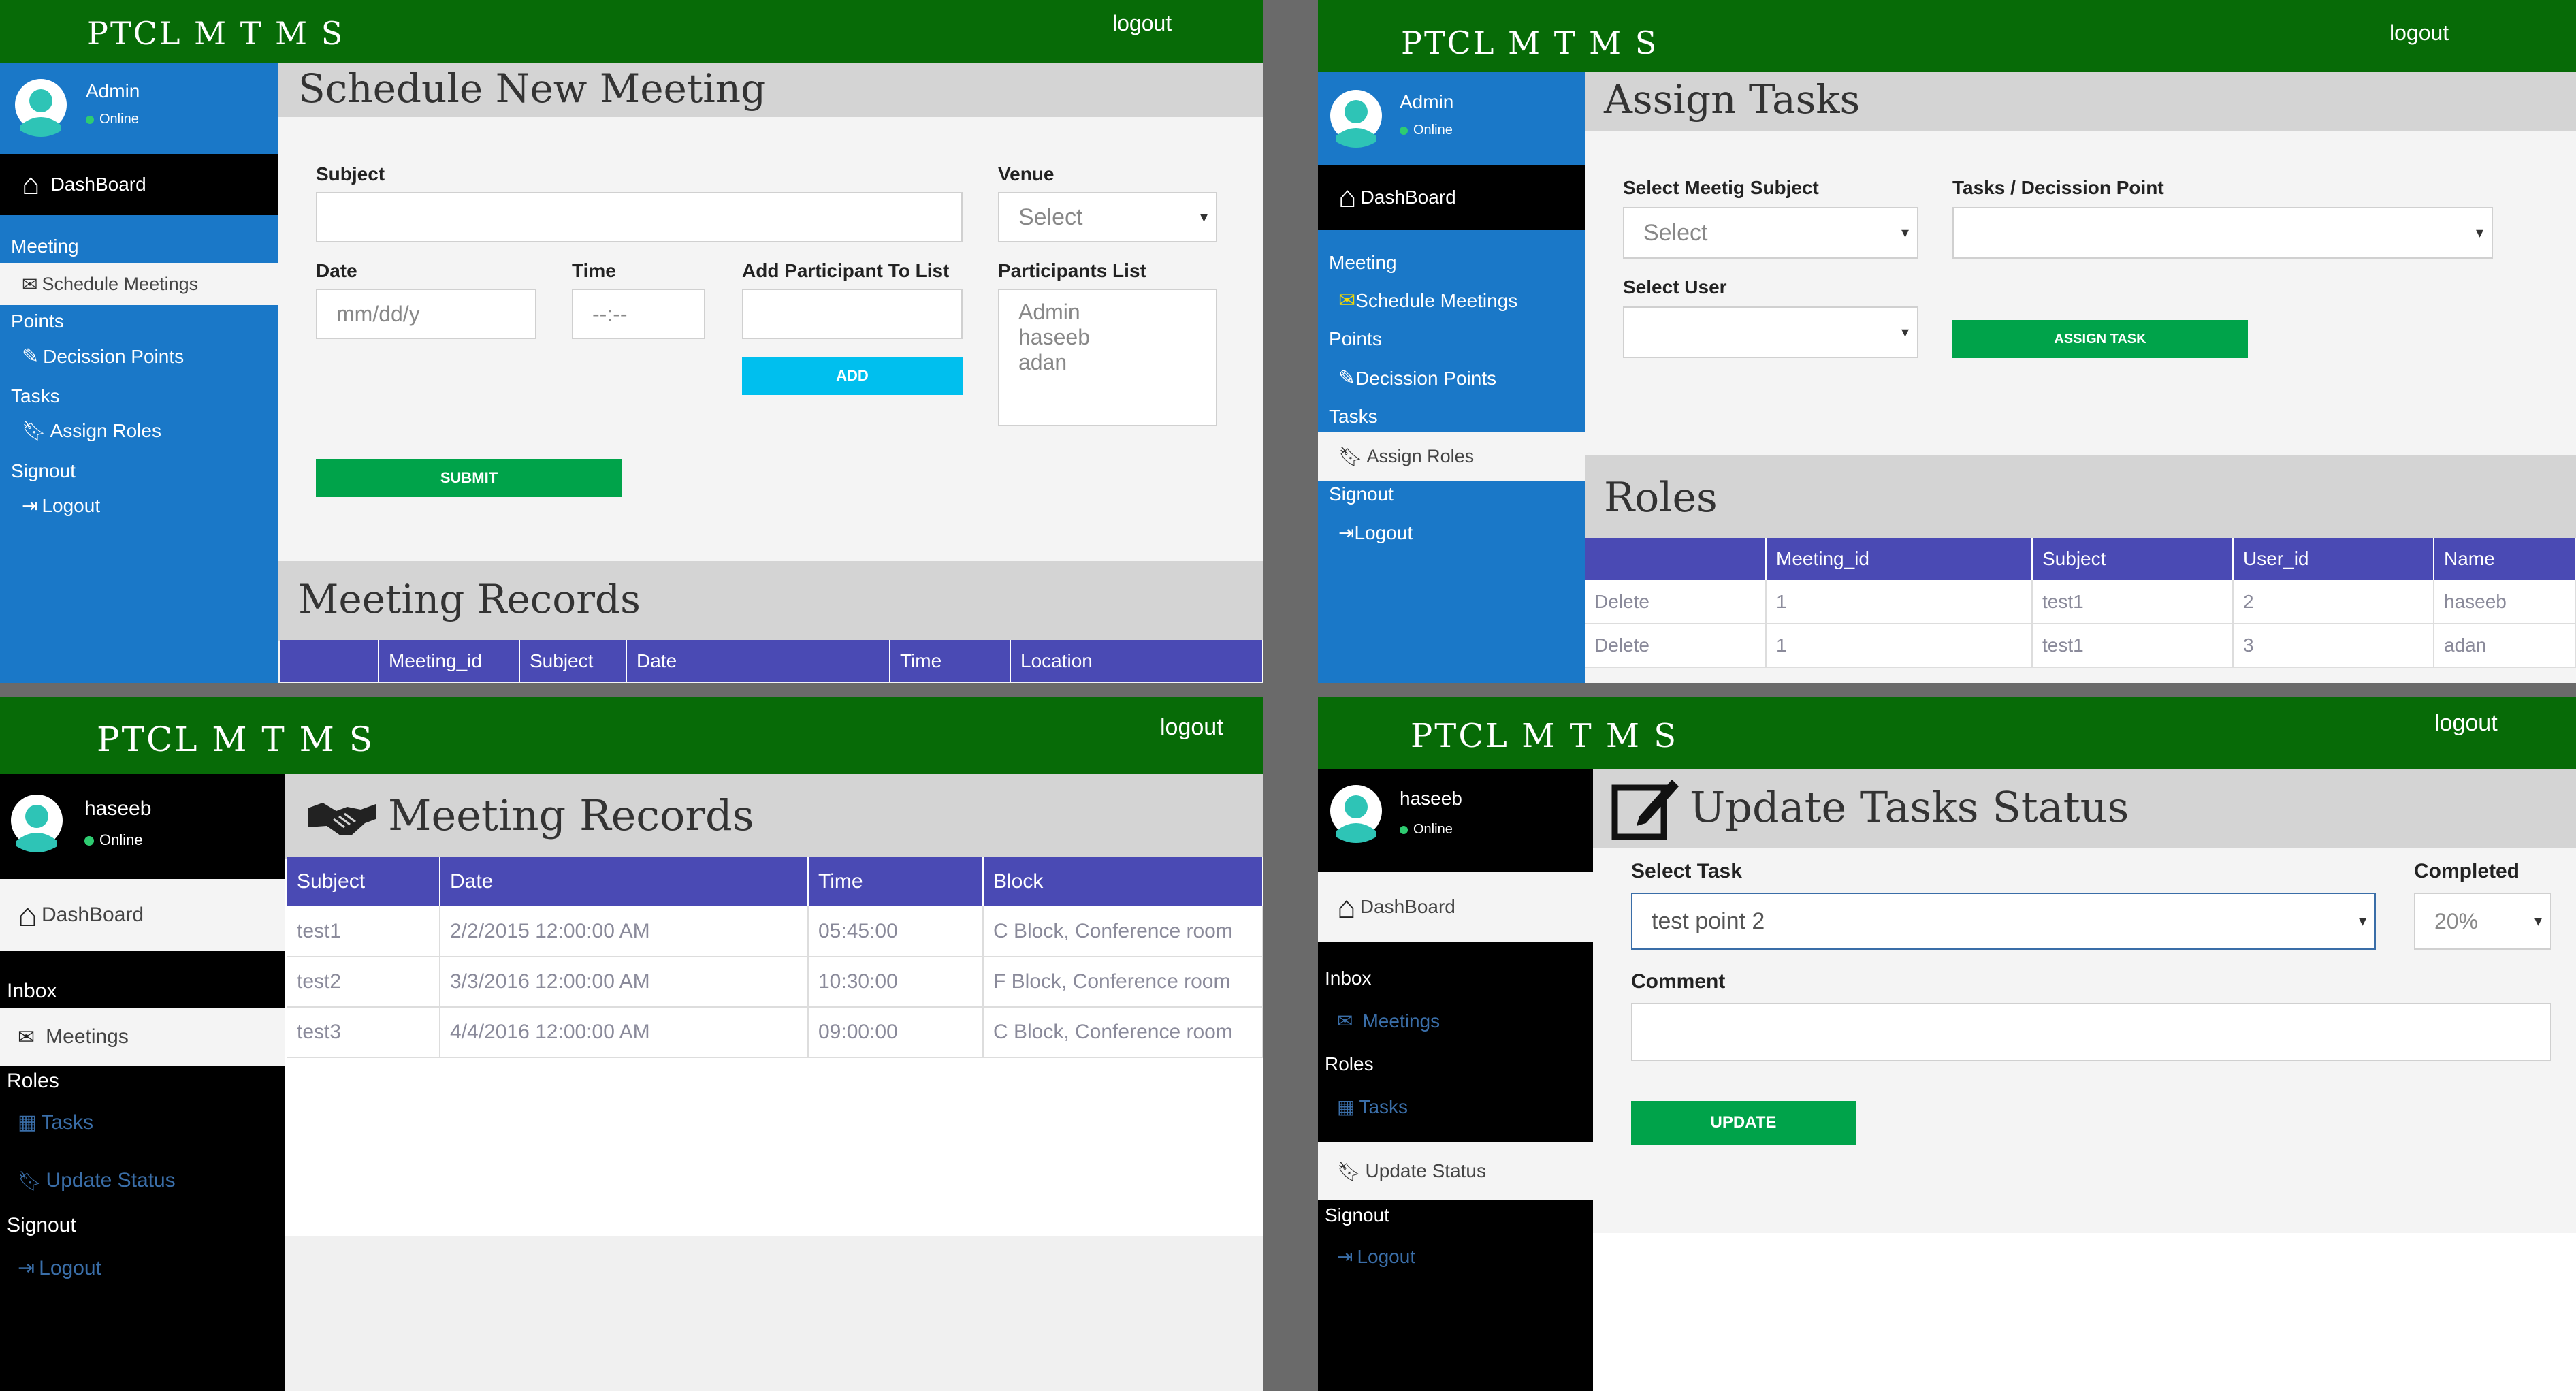 The width and height of the screenshot is (2576, 1391). What do you see at coordinates (1407, 907) in the screenshot?
I see `sidebar-item-label: DashBoard` at bounding box center [1407, 907].